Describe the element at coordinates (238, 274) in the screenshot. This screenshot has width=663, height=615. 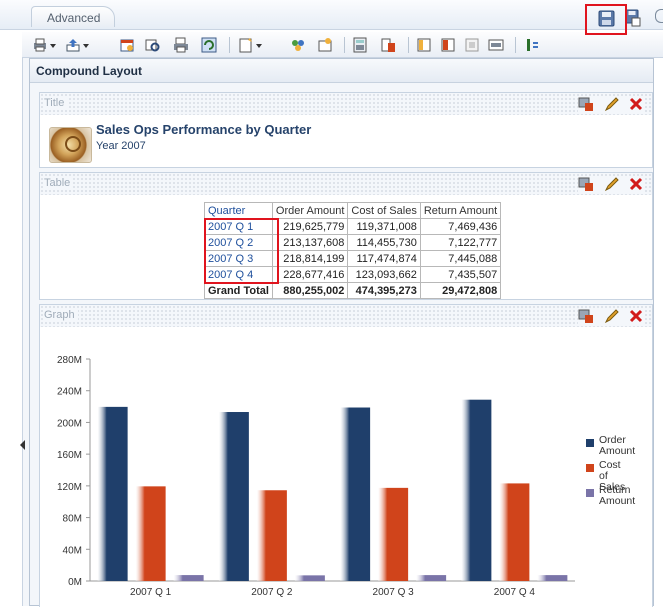
I see `quarter-cell: 2007 Q 4` at that location.